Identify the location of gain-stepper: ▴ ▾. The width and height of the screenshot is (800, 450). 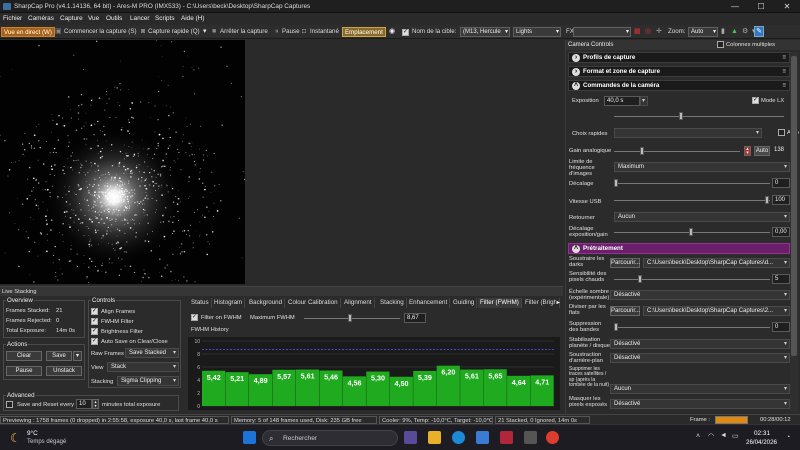
(747, 151).